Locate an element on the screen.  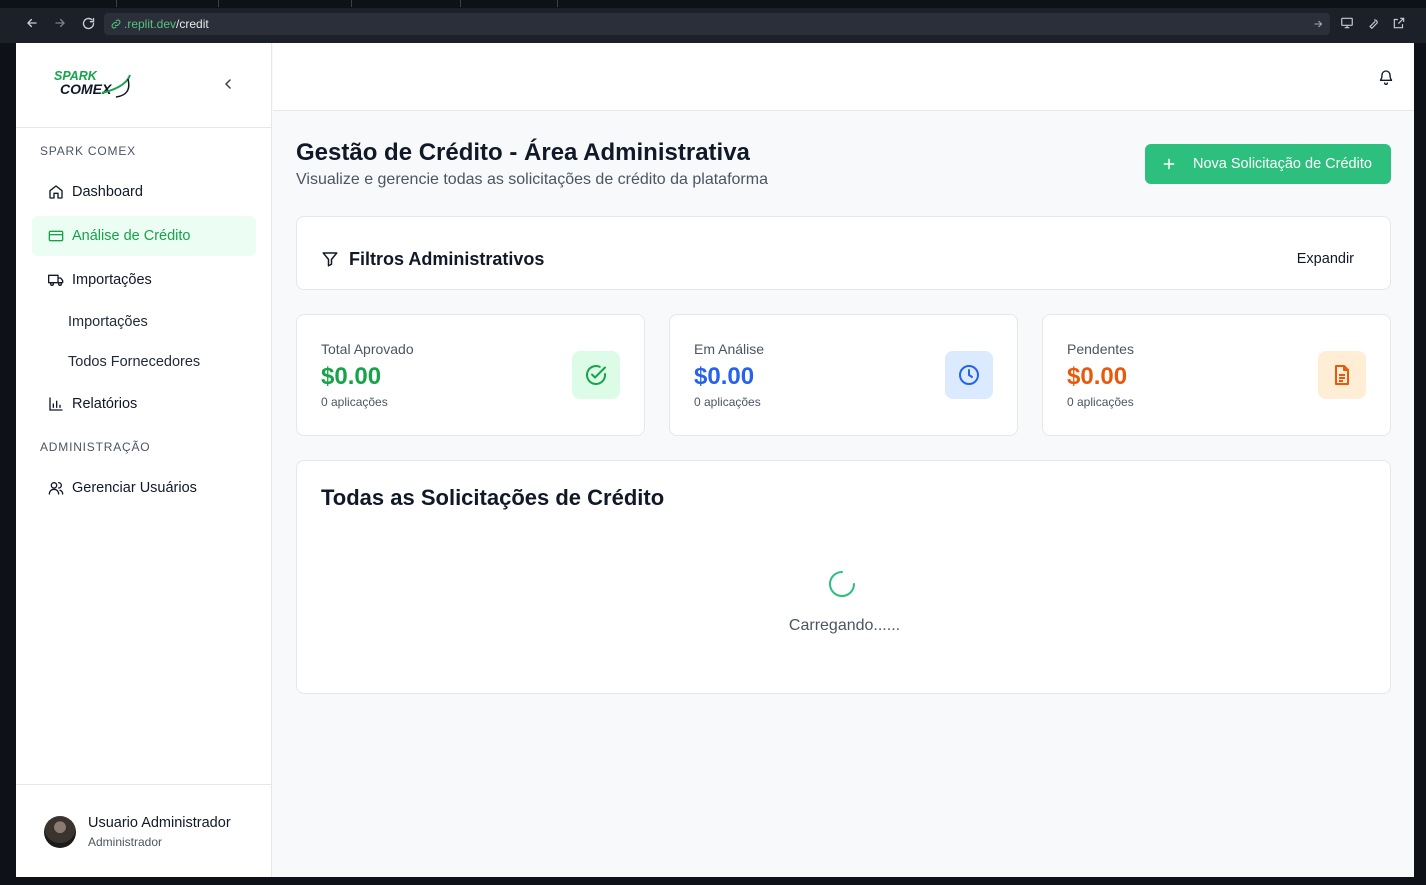
check-circle-icon is located at coordinates (596, 375).